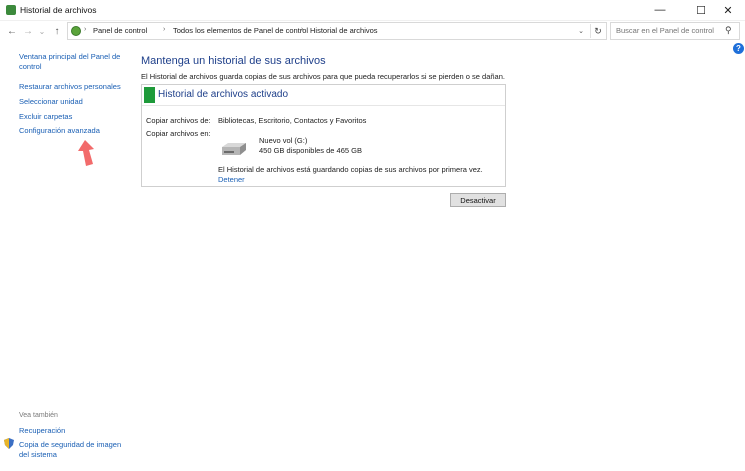  Describe the element at coordinates (178, 120) in the screenshot. I see `copy-from-label: Copiar archivos de:` at that location.